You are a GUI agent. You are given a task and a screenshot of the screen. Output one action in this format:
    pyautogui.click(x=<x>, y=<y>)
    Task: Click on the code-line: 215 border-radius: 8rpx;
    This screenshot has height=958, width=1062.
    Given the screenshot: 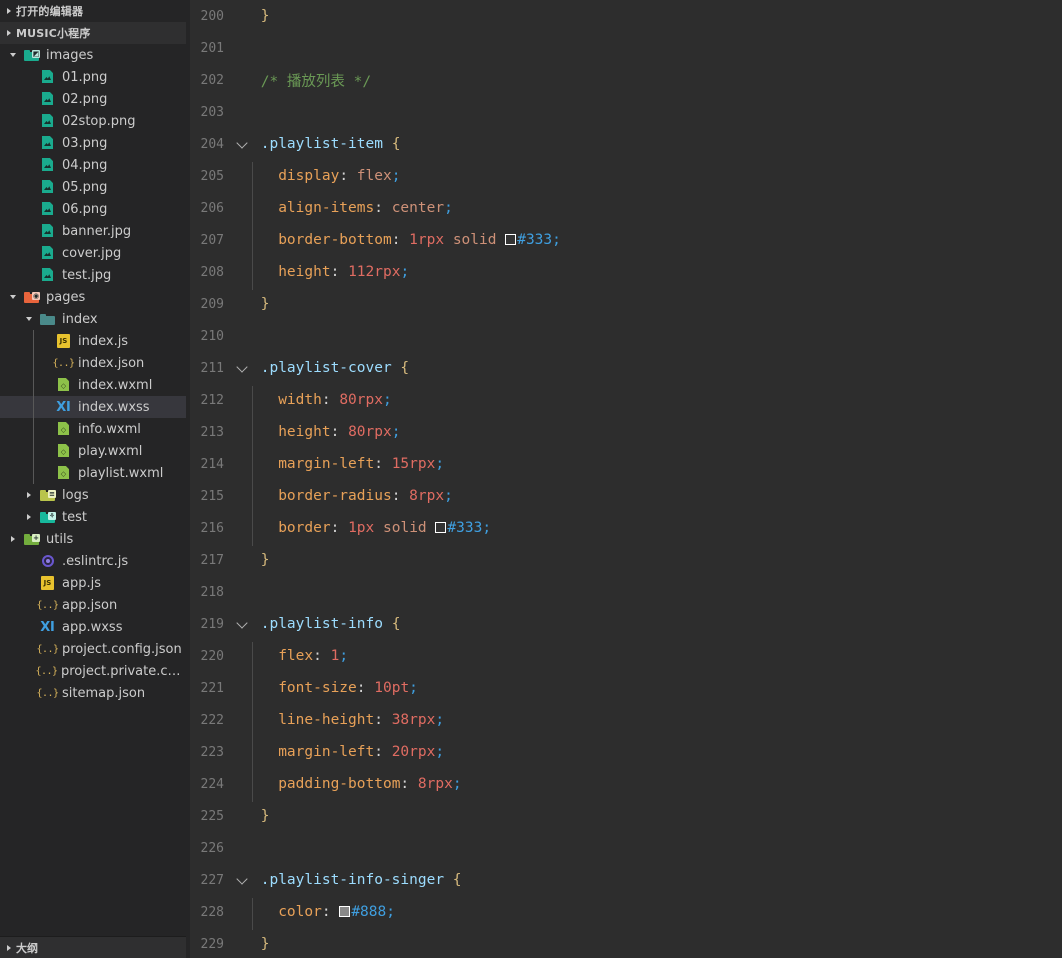 What is the action you would take?
    pyautogui.click(x=624, y=497)
    